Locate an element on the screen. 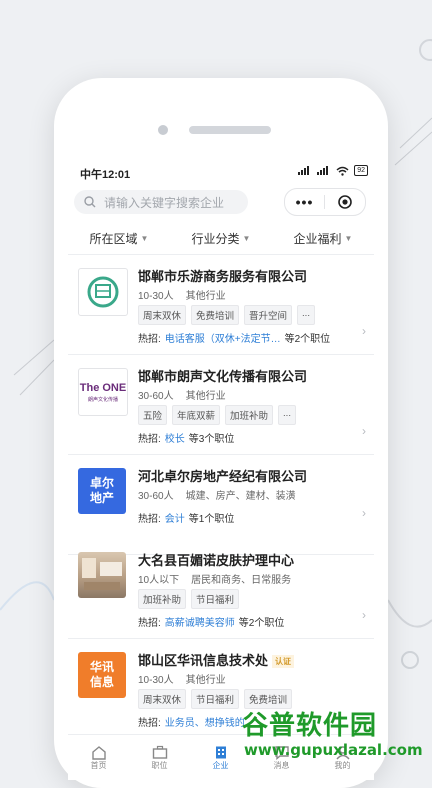 The width and height of the screenshot is (432, 788). phone-camera is located at coordinates (163, 130).